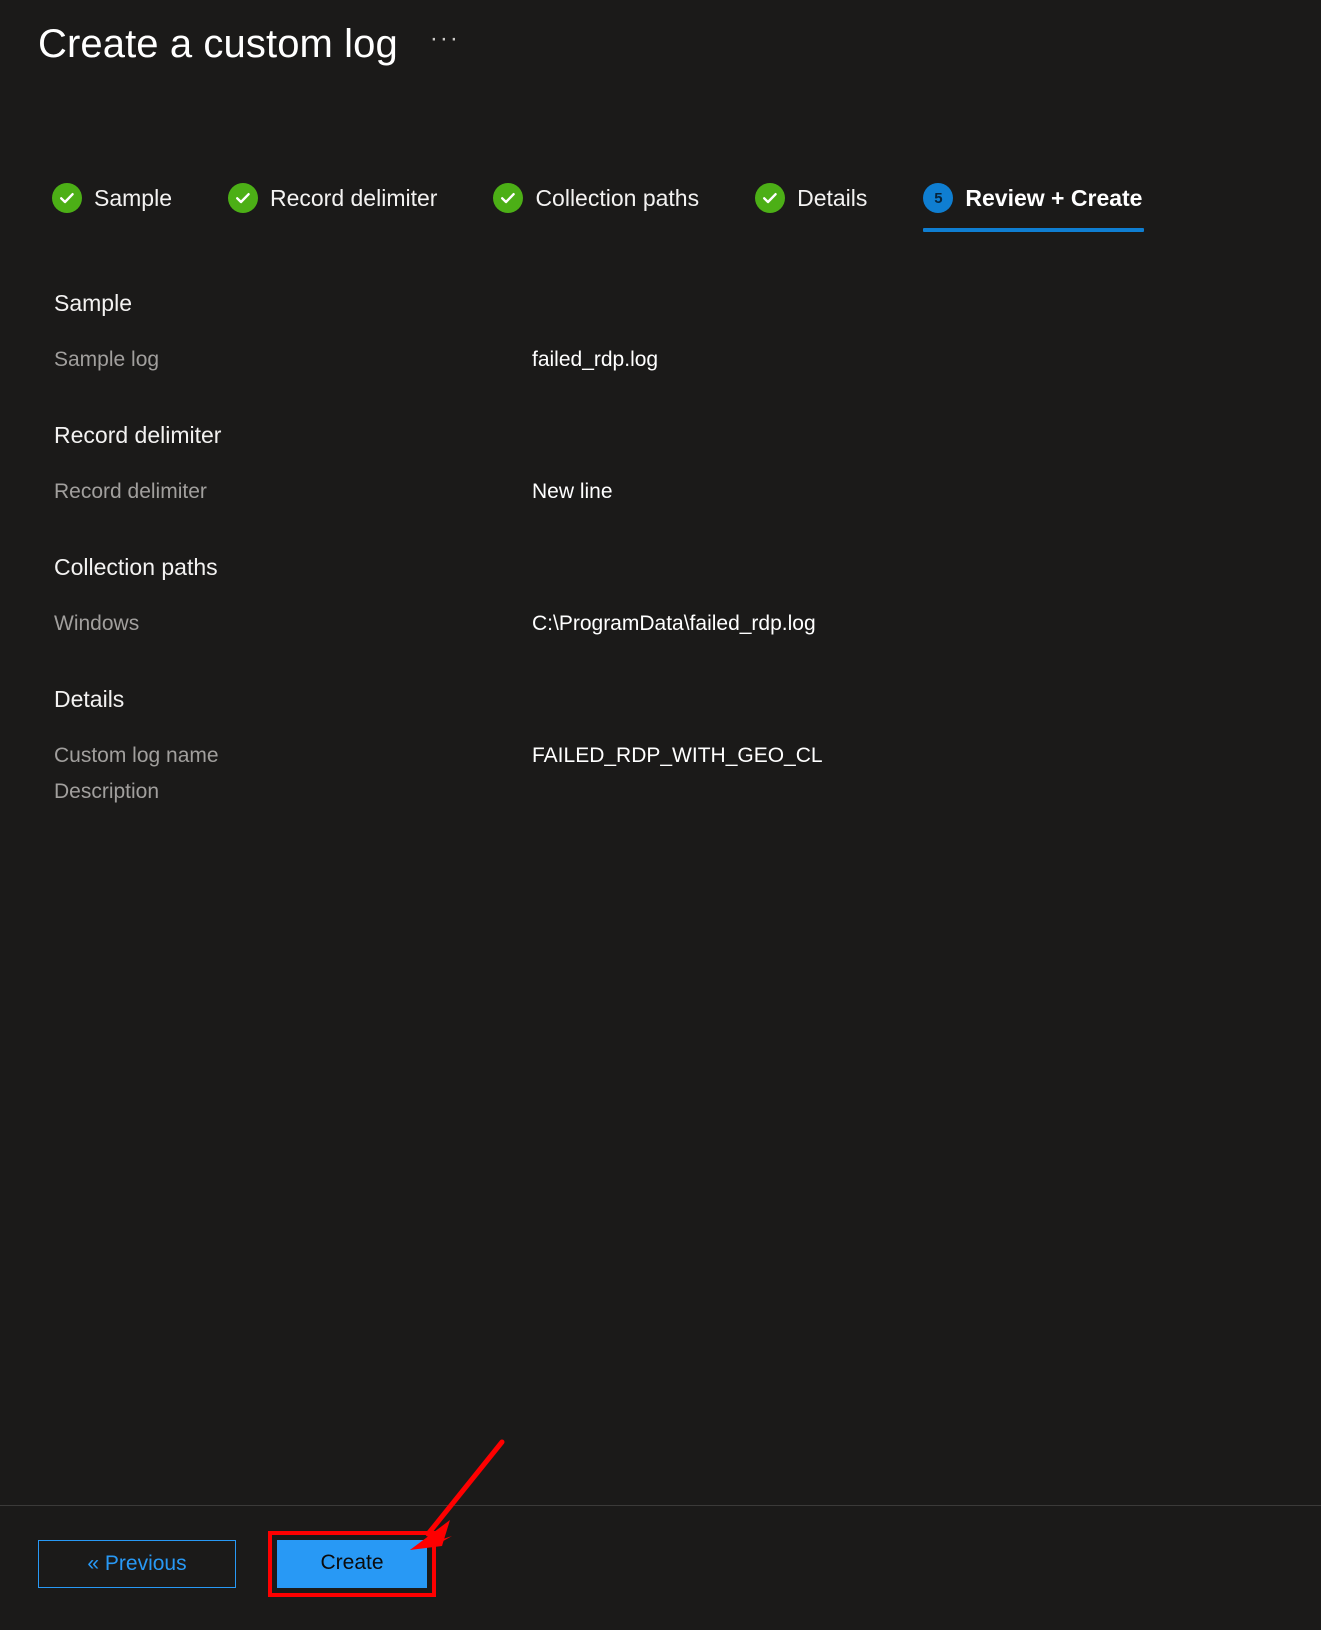 The height and width of the screenshot is (1630, 1321). Describe the element at coordinates (237, 1564) in the screenshot. I see `footer-actions: « Previous Create` at that location.